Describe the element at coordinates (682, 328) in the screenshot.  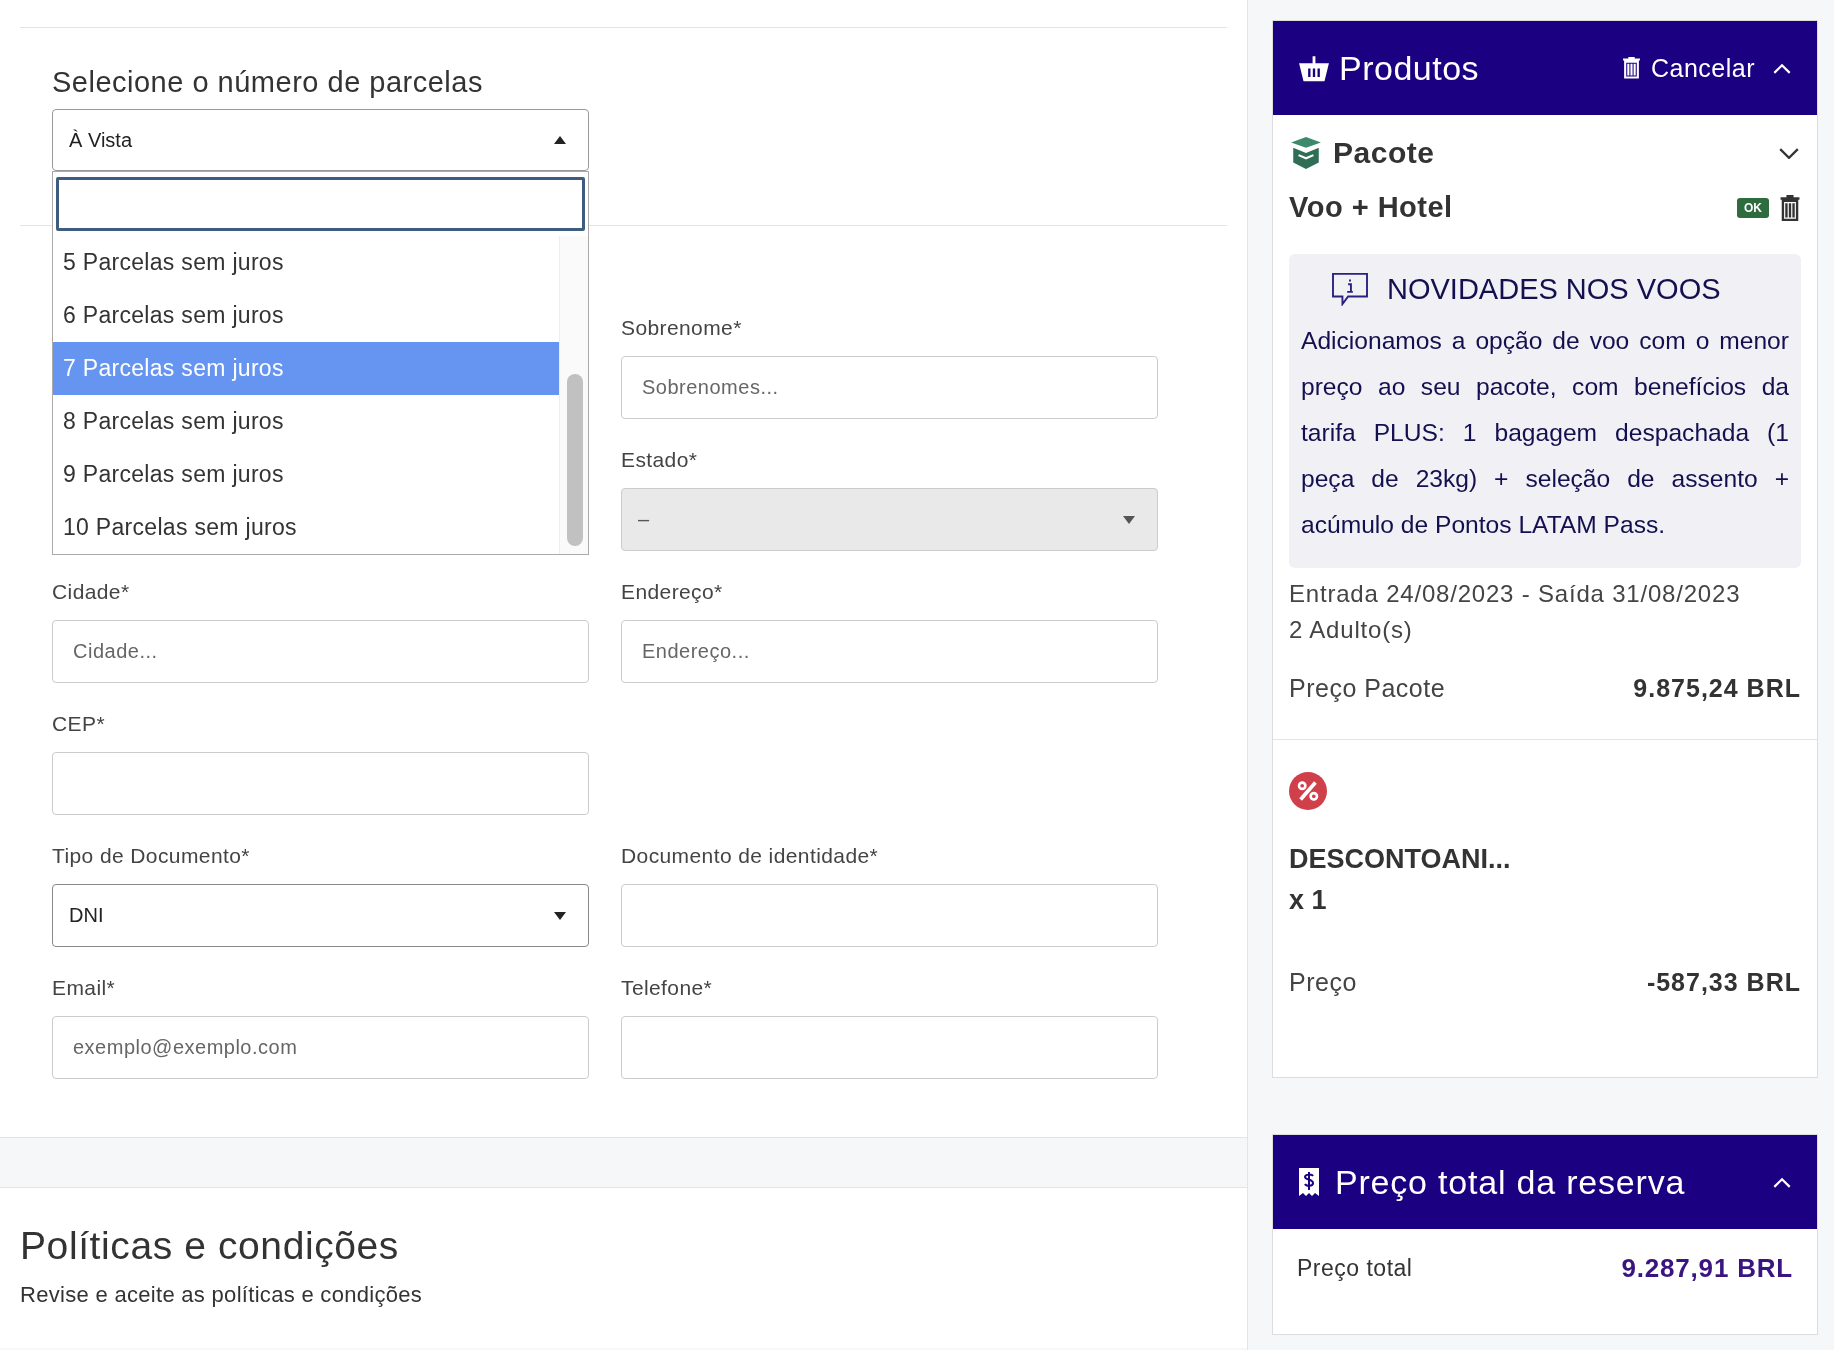
I see `field-label: Sobrenome*` at that location.